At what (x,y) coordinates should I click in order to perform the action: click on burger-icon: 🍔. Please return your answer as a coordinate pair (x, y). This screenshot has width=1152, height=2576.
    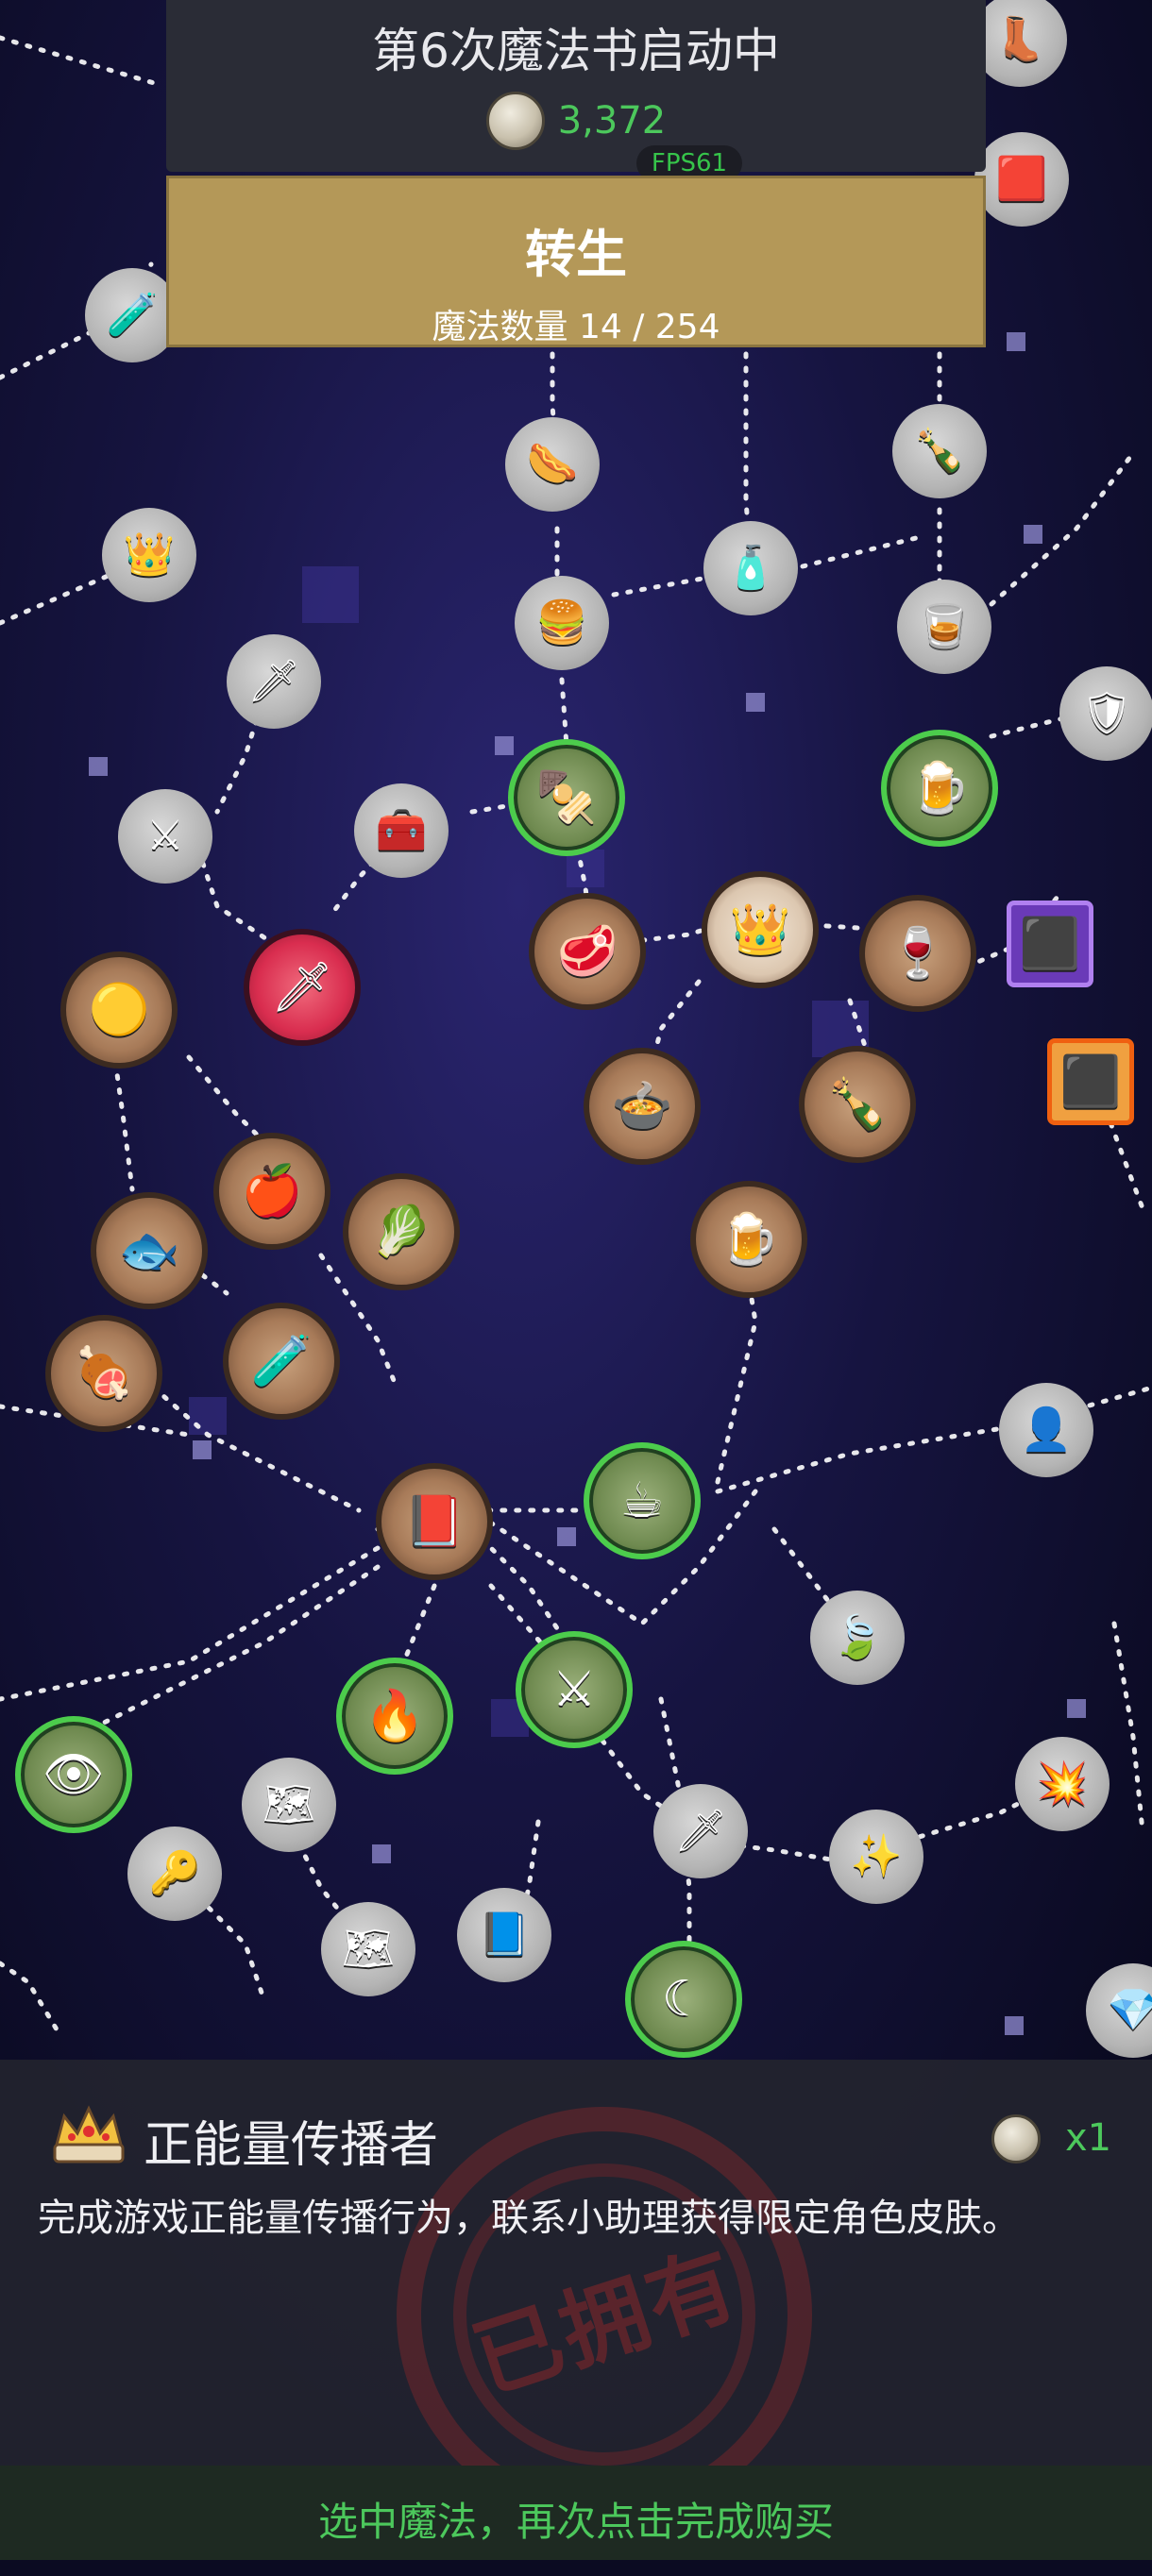
    Looking at the image, I should click on (561, 623).